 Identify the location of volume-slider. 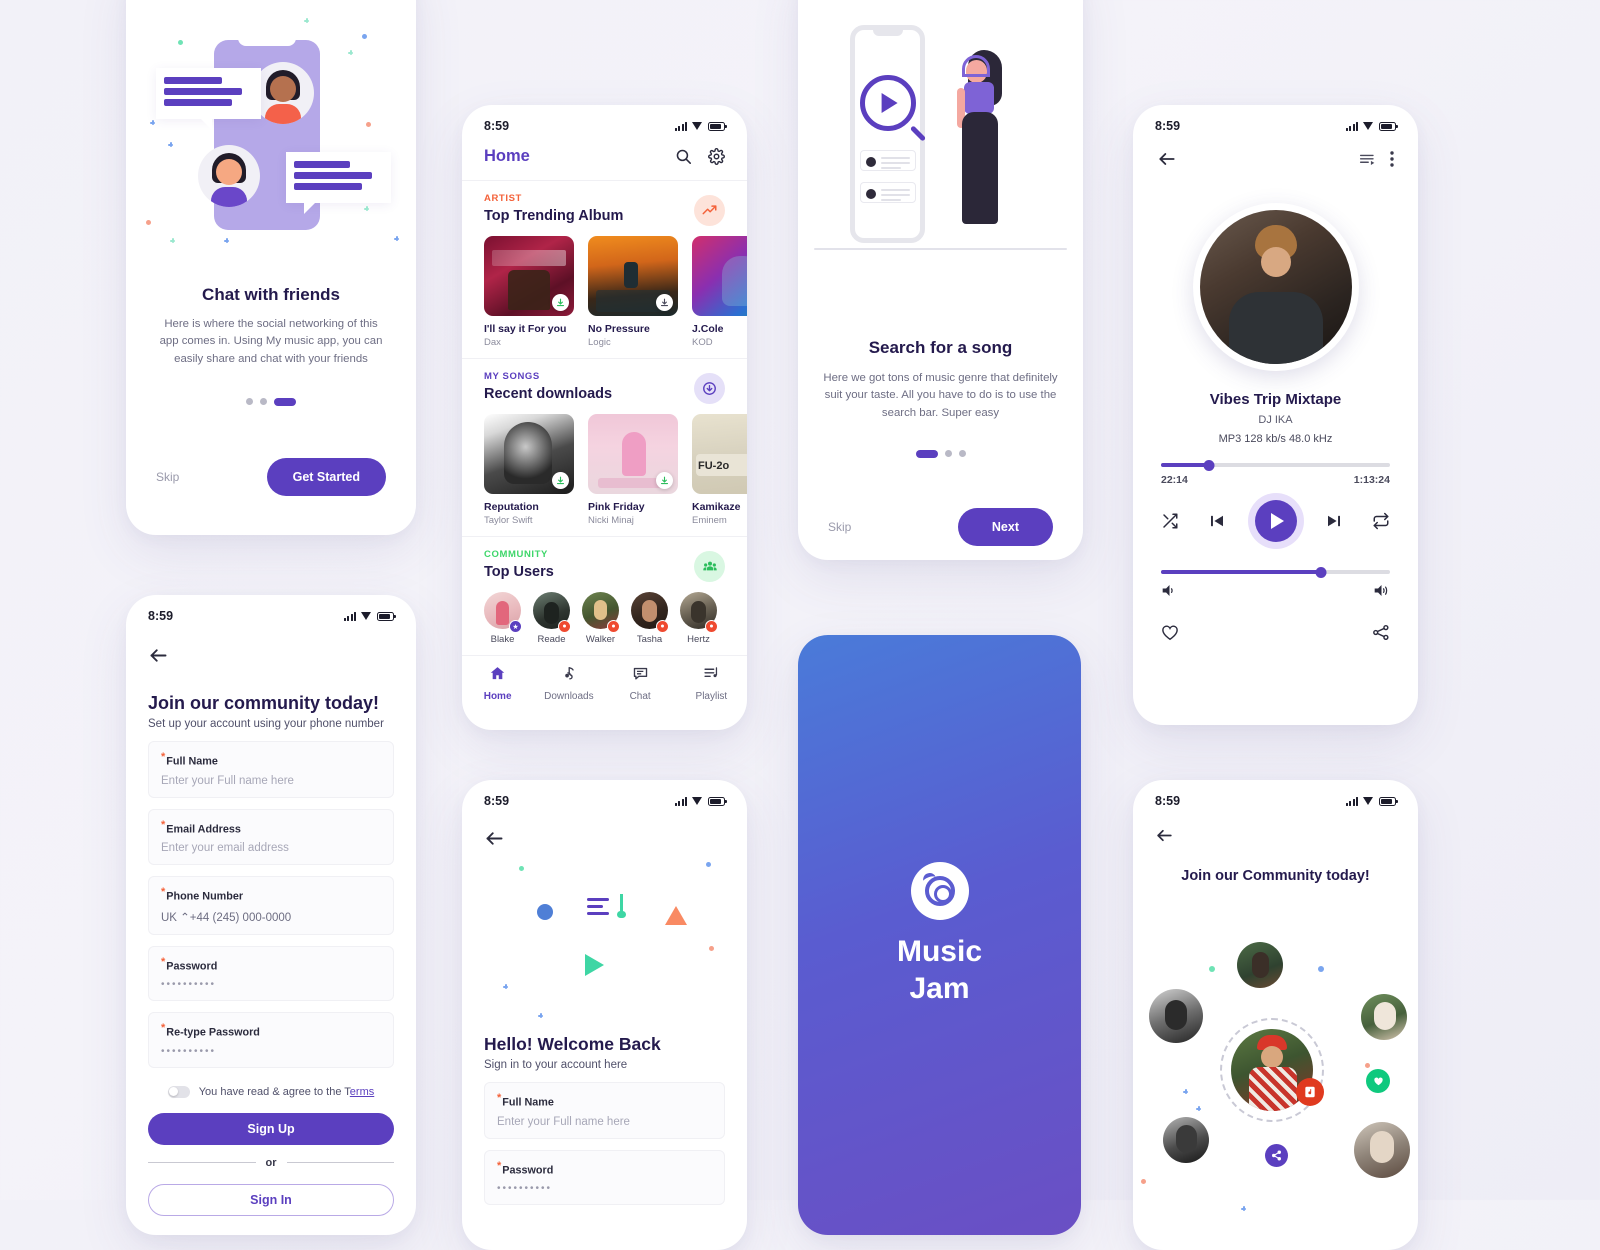
(1275, 572).